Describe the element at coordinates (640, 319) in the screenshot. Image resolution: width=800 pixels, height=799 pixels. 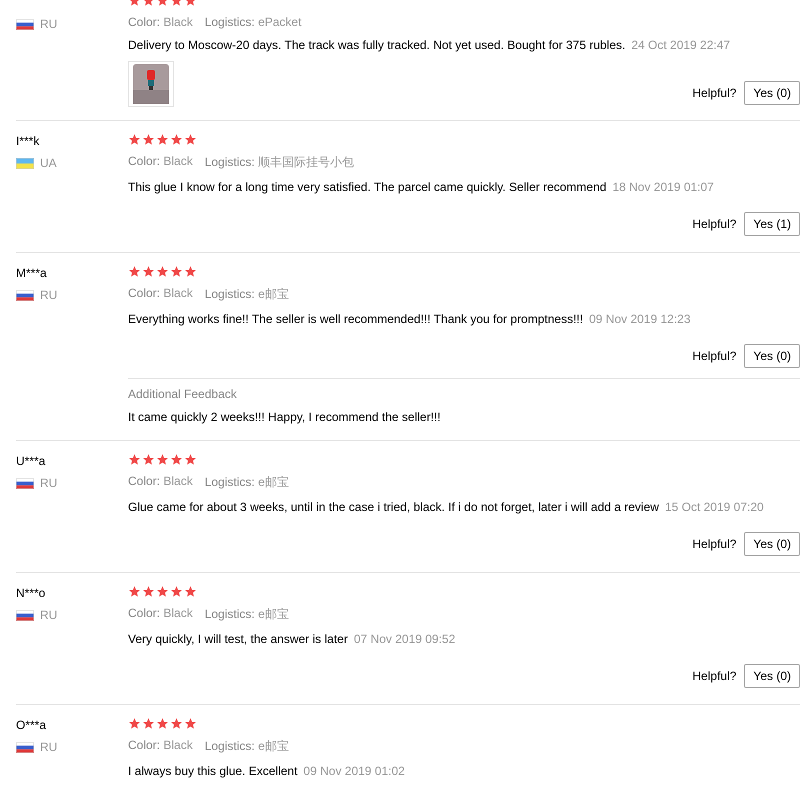
I see `review-date: 09 Nov 2019 12:23` at that location.